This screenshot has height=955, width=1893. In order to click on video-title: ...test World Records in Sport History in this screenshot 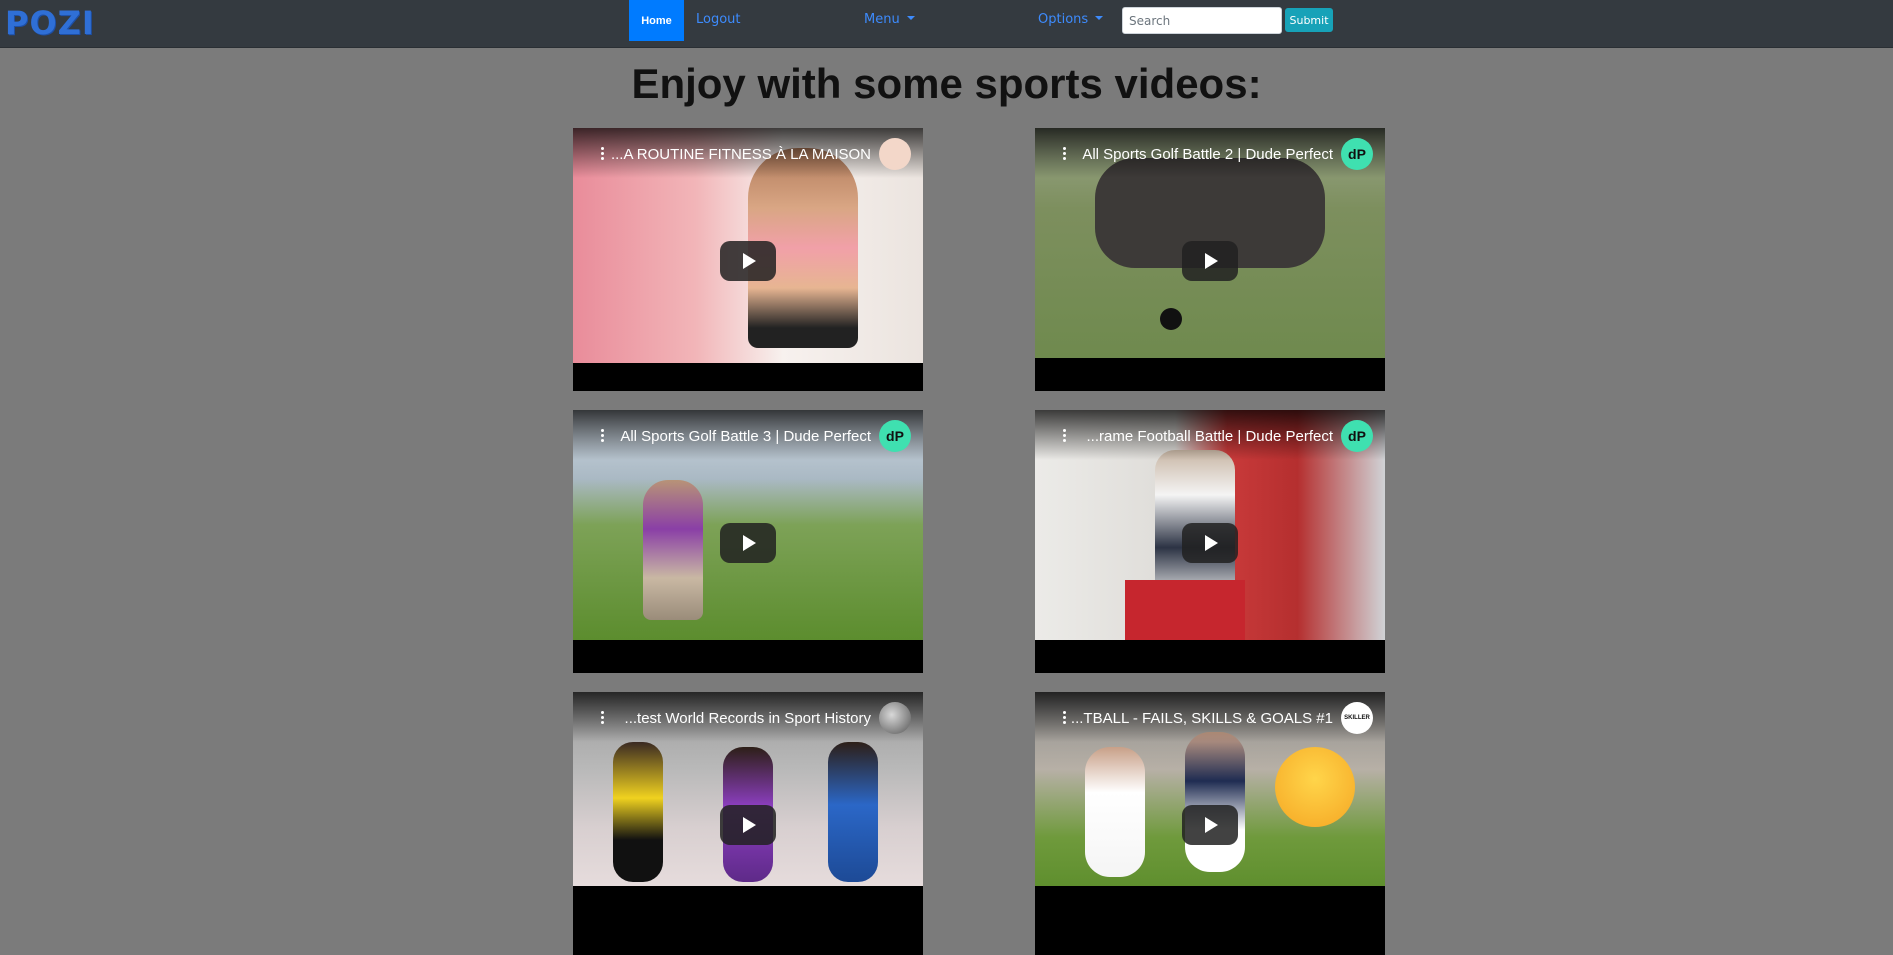, I will do `click(748, 718)`.